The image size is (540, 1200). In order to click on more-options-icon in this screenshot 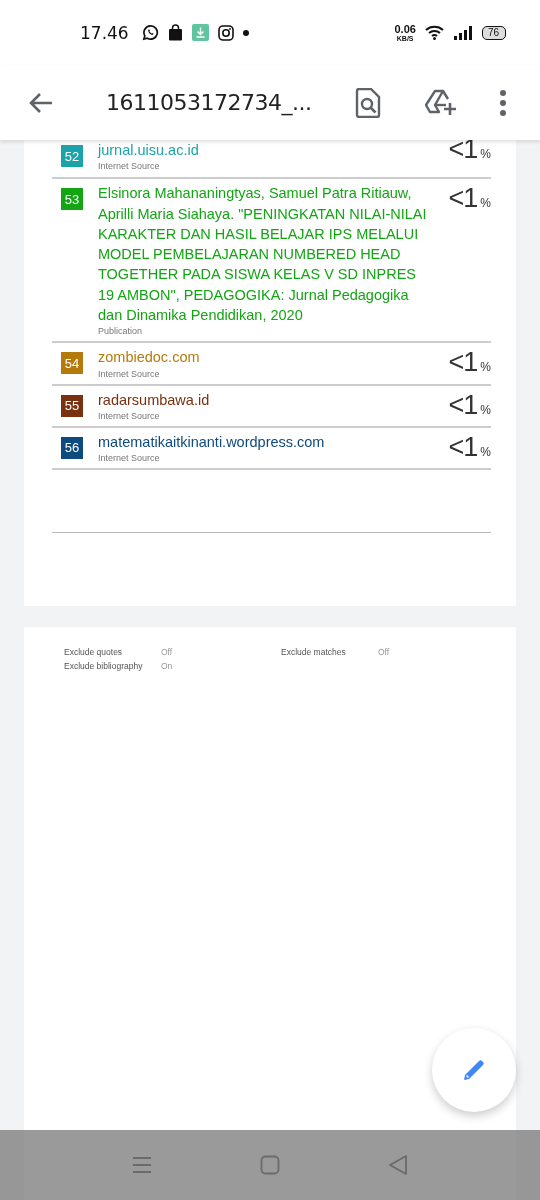, I will do `click(503, 102)`.